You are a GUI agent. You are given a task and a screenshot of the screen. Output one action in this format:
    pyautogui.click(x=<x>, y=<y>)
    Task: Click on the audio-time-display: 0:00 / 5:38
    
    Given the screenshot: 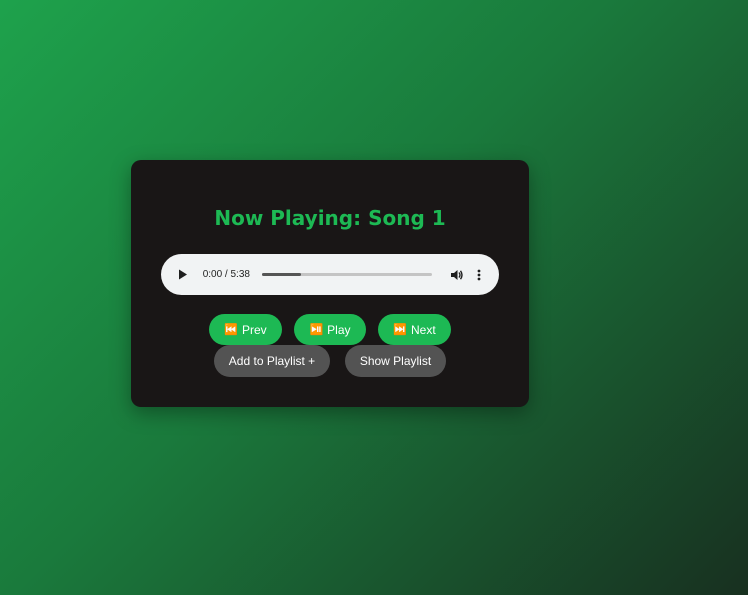 What is the action you would take?
    pyautogui.click(x=226, y=274)
    